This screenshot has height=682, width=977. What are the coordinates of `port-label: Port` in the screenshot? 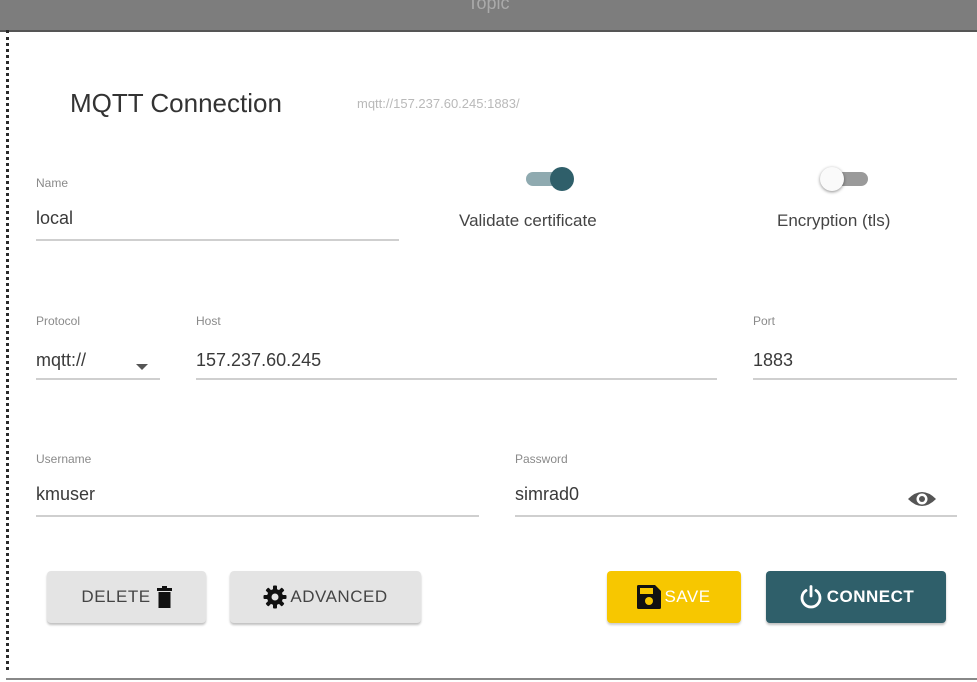 It's located at (764, 321).